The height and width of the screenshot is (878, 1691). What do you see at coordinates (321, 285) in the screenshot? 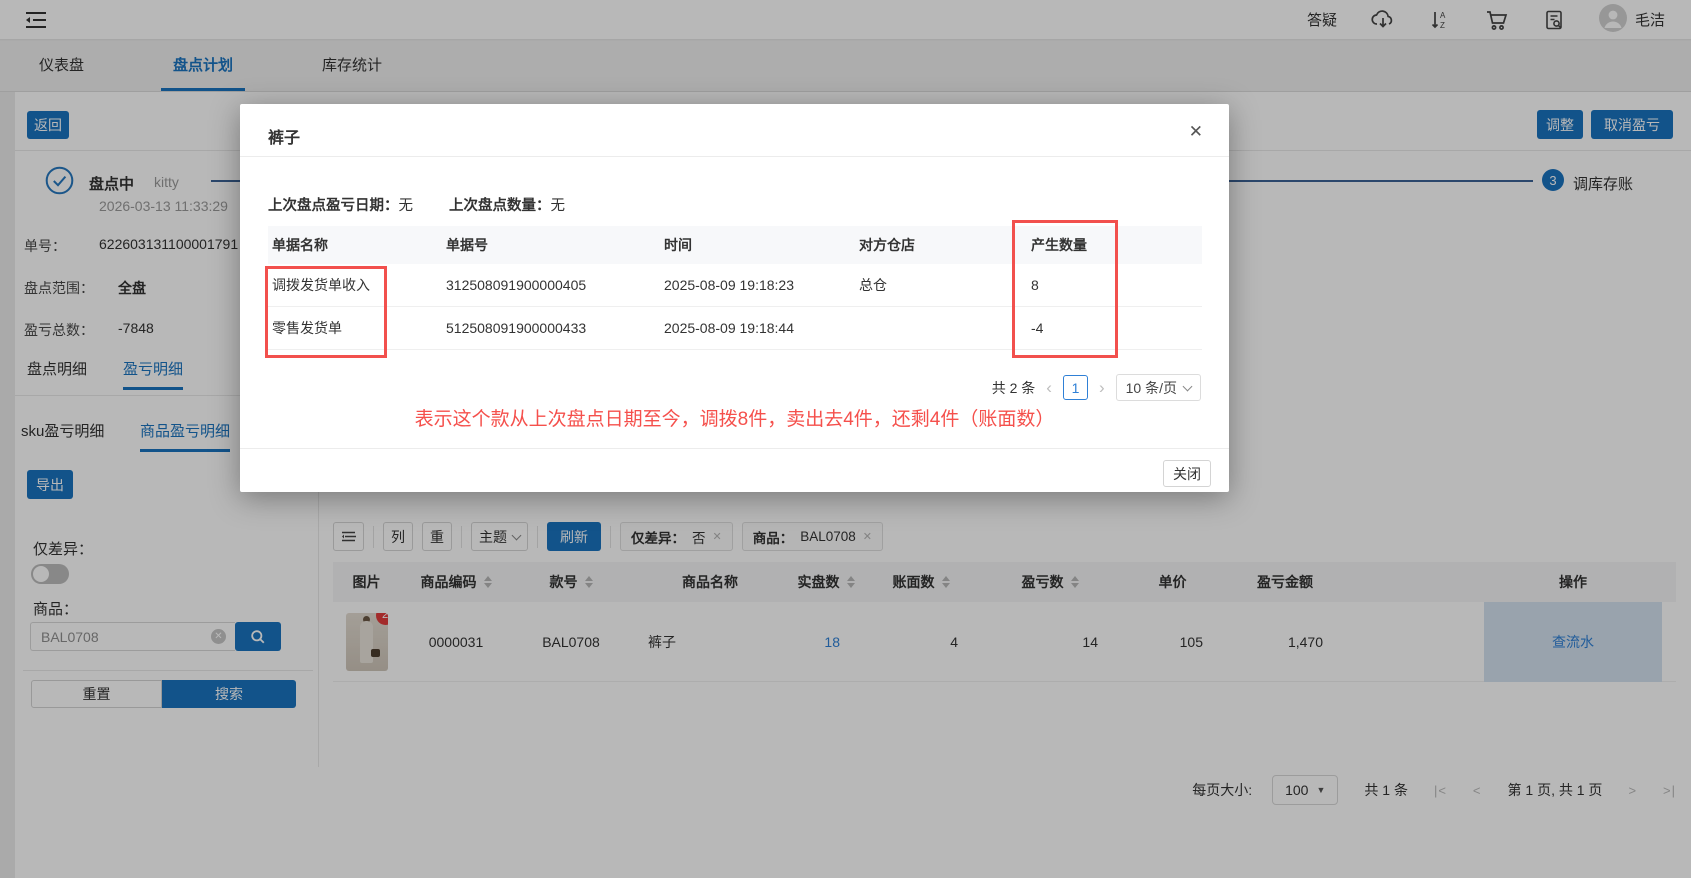
I see `cell-doc-name: 调拨发货单收入` at bounding box center [321, 285].